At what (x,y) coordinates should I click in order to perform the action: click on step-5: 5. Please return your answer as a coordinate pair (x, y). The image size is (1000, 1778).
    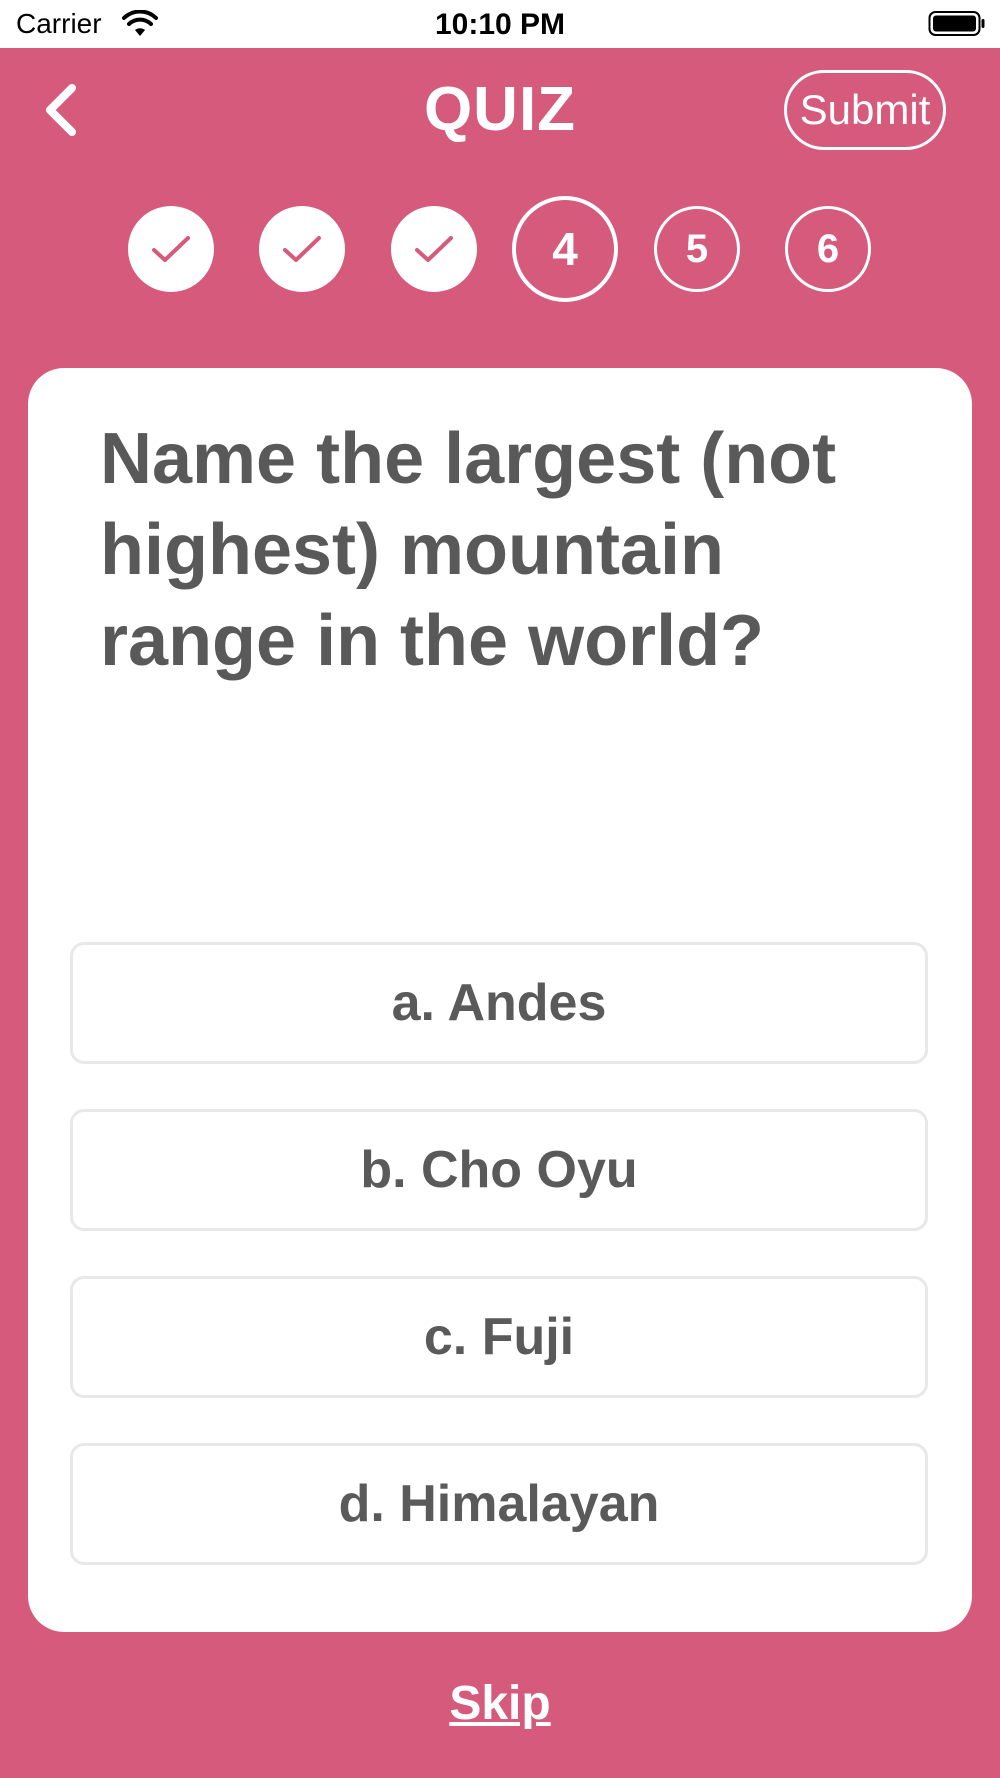
    Looking at the image, I should click on (697, 249).